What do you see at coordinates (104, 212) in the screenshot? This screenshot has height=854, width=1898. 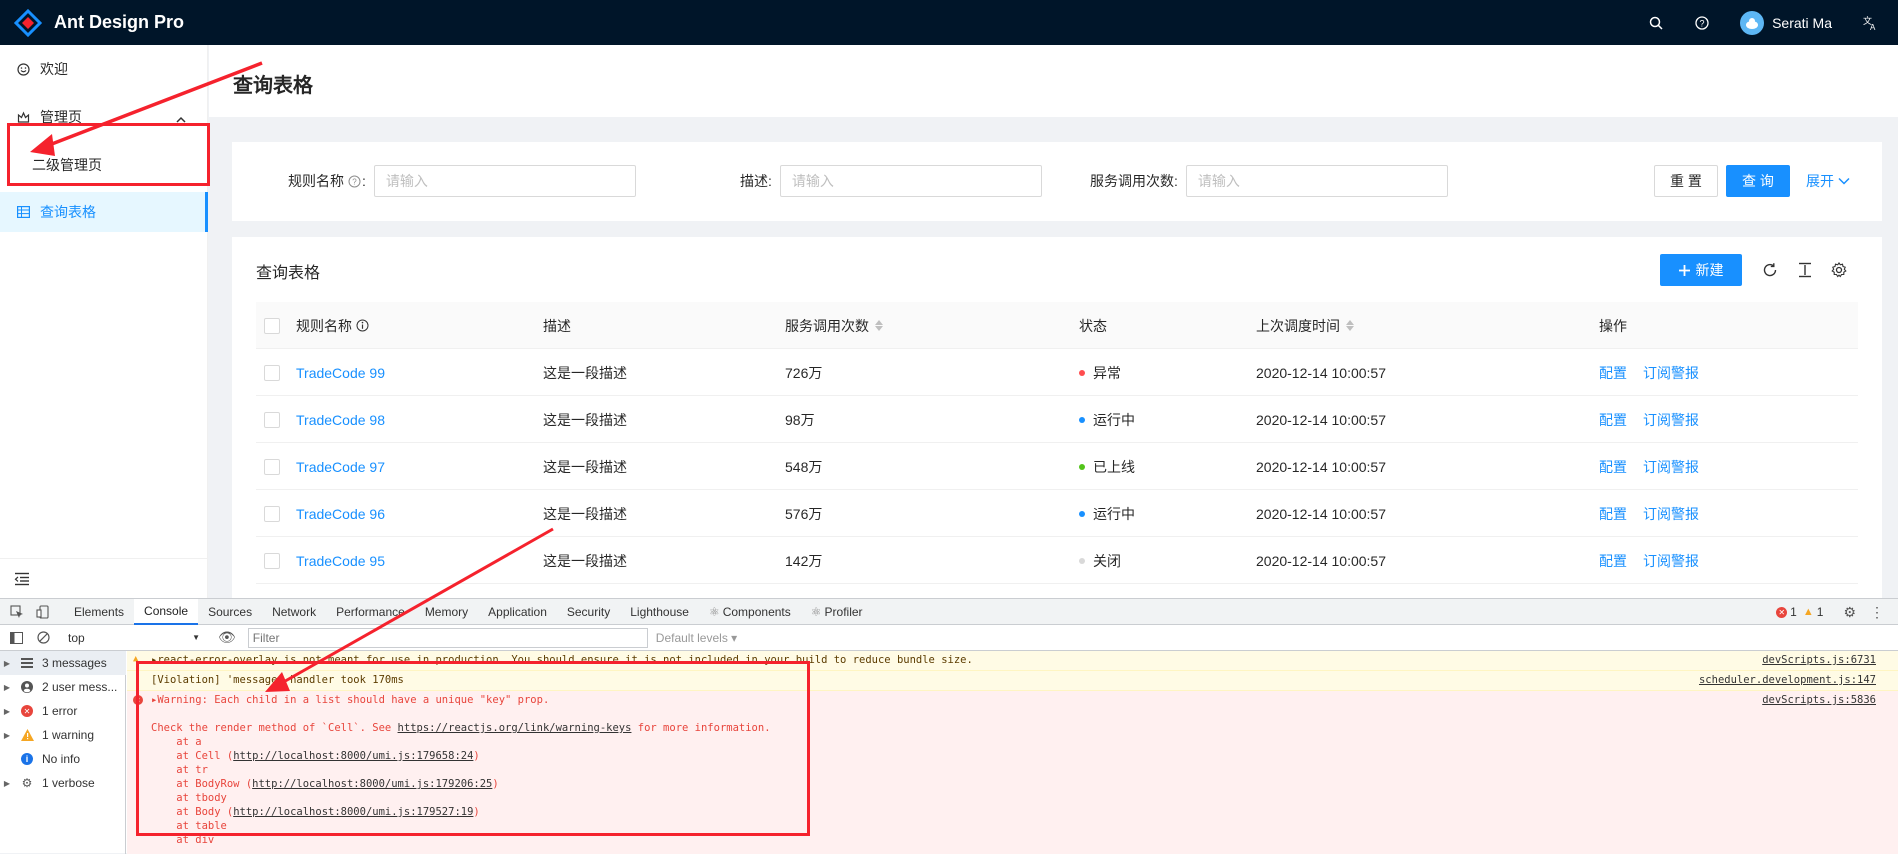 I see `sidebar-item-query-table: 查询表格` at bounding box center [104, 212].